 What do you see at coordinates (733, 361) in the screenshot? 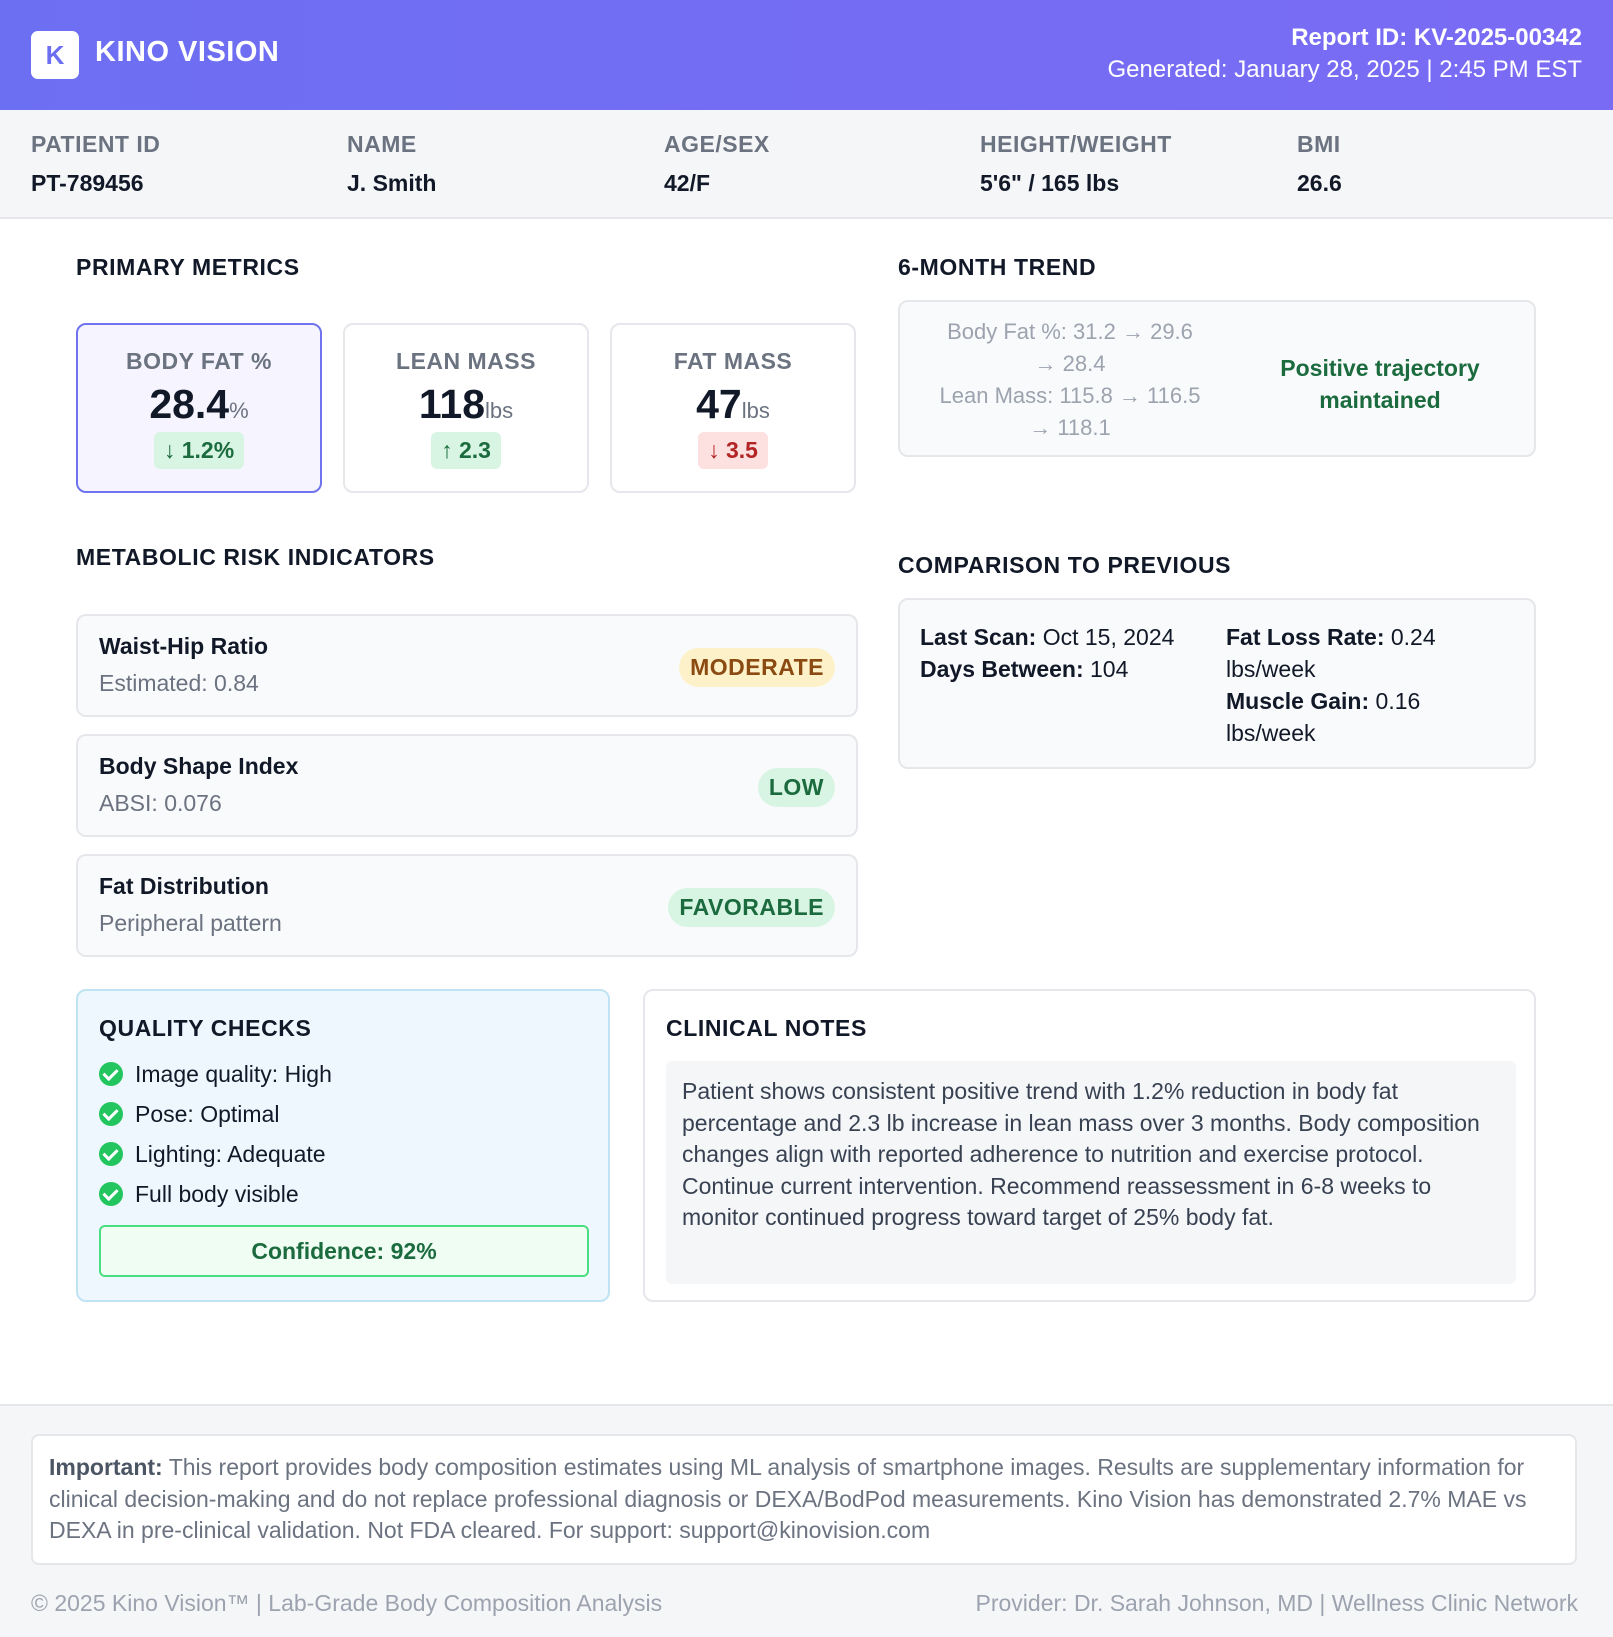
I see `metric-label: FAT MASS` at bounding box center [733, 361].